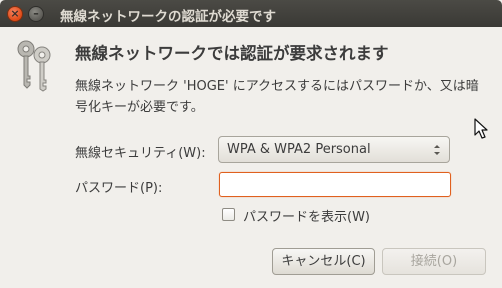 The width and height of the screenshot is (502, 288). I want to click on minimize-icon: –, so click(36, 13).